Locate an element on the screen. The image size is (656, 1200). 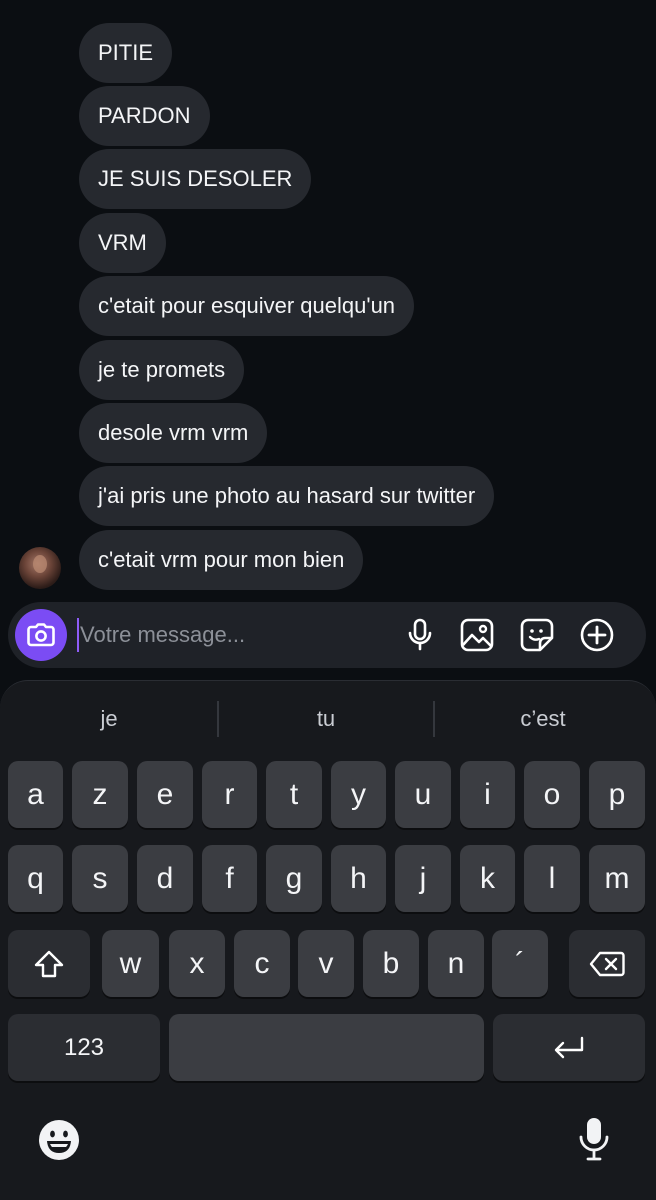
key-t: t is located at coordinates (294, 794).